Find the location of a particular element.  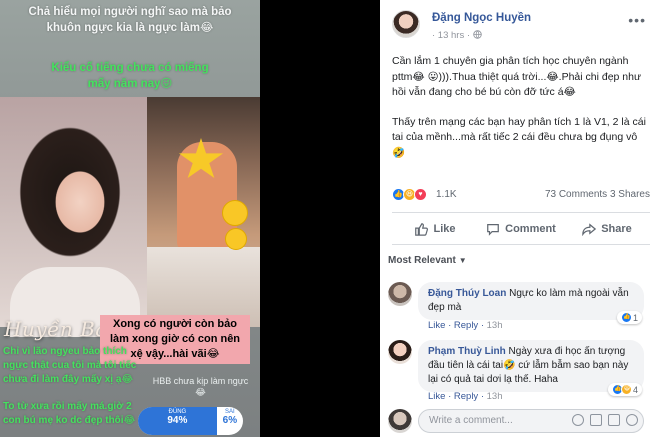

poll-widget: ĐÚNG 94% SAI 6% is located at coordinates (190, 421).